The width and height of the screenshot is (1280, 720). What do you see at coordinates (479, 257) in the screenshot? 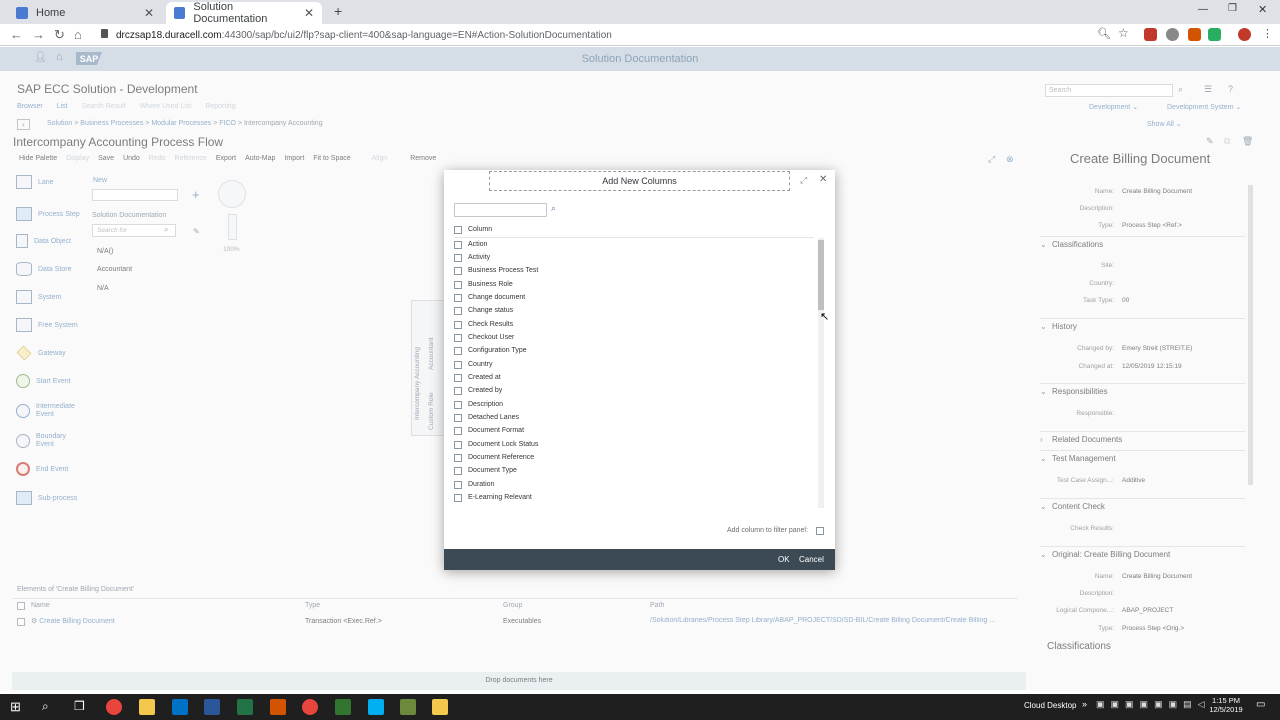
I see `column-option-label: Activity` at bounding box center [479, 257].